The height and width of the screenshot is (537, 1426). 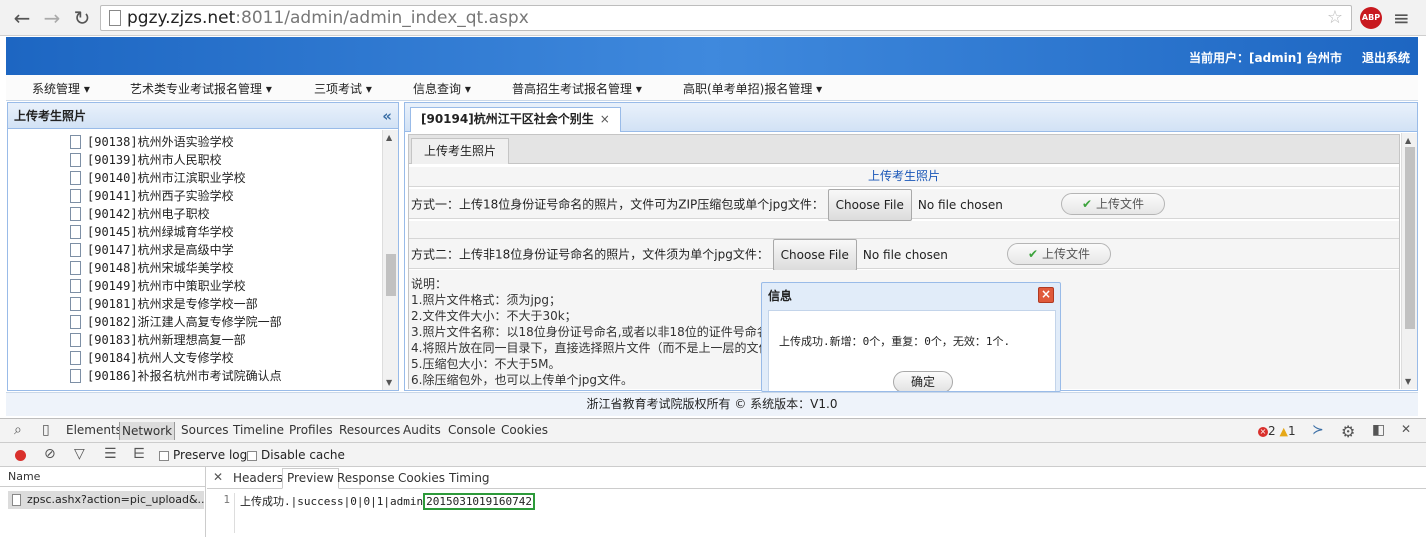 What do you see at coordinates (176, 322) in the screenshot?
I see `tree-item: [90182]浙江建人高复专修学院一部` at bounding box center [176, 322].